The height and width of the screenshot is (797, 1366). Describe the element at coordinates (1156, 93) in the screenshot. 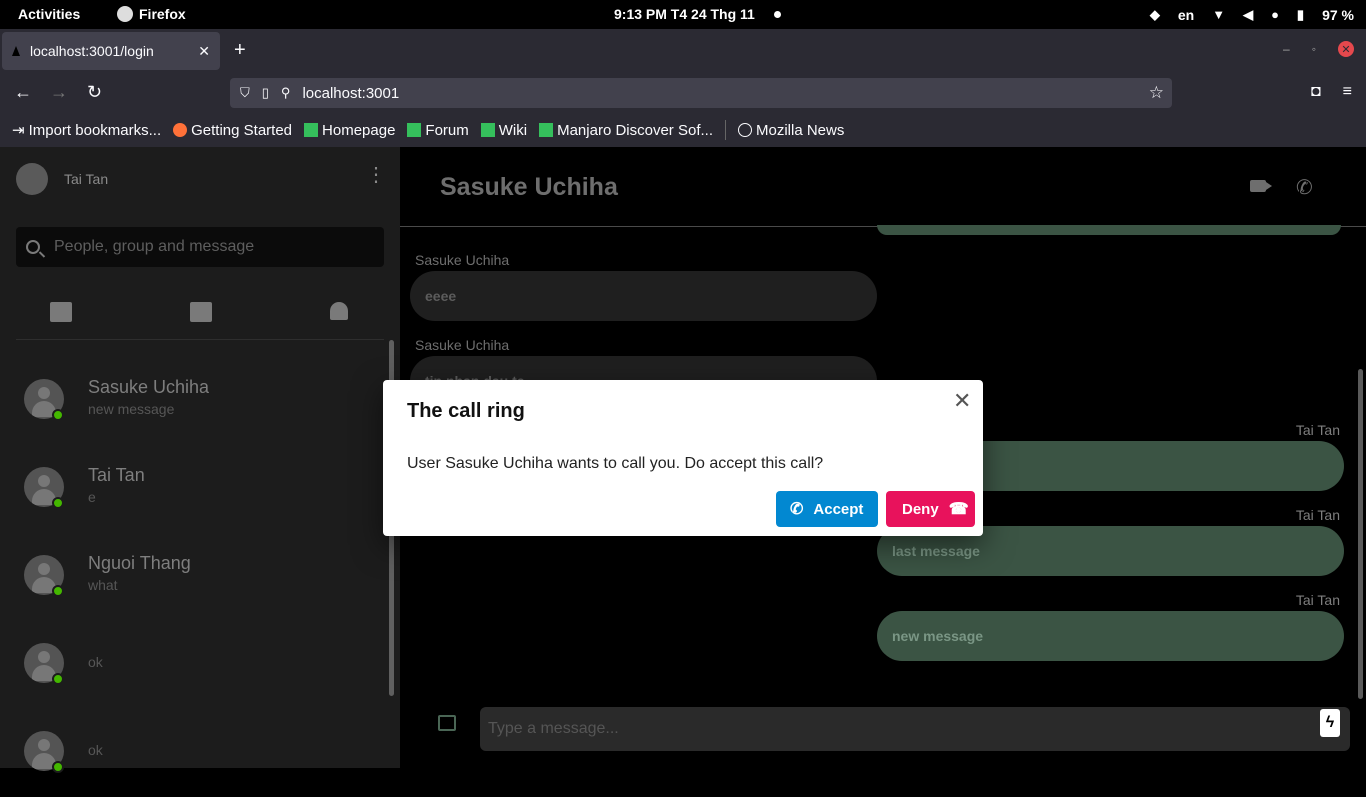

I see `bookmark-star-icon: ☆` at that location.